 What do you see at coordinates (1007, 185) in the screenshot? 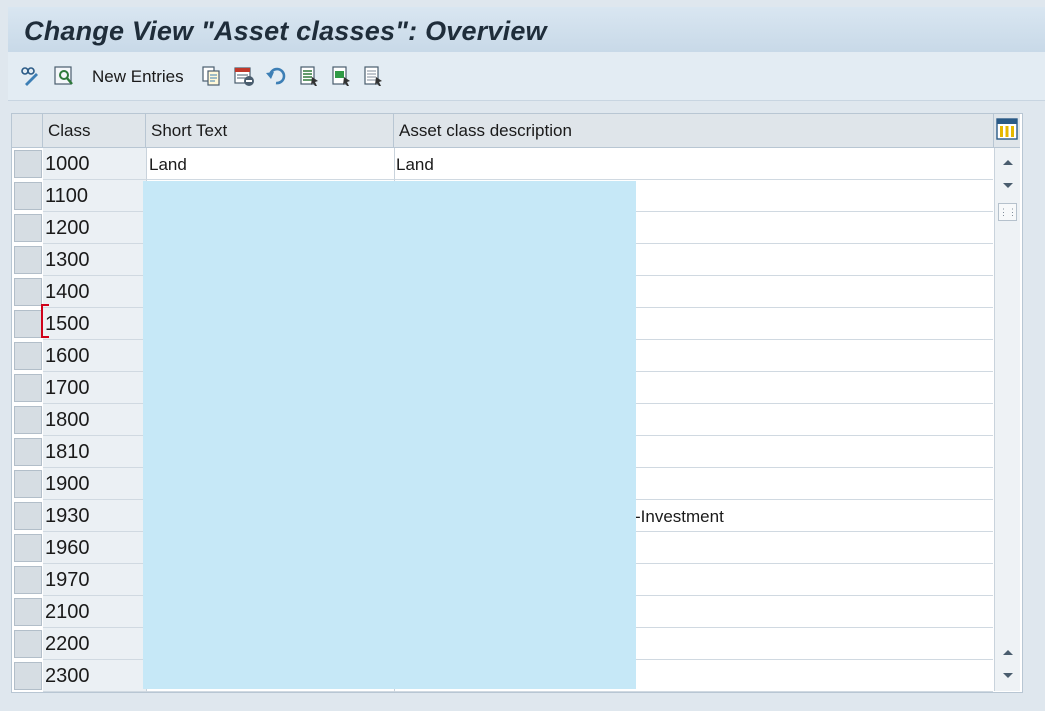
I see `scroll-down-icon` at bounding box center [1007, 185].